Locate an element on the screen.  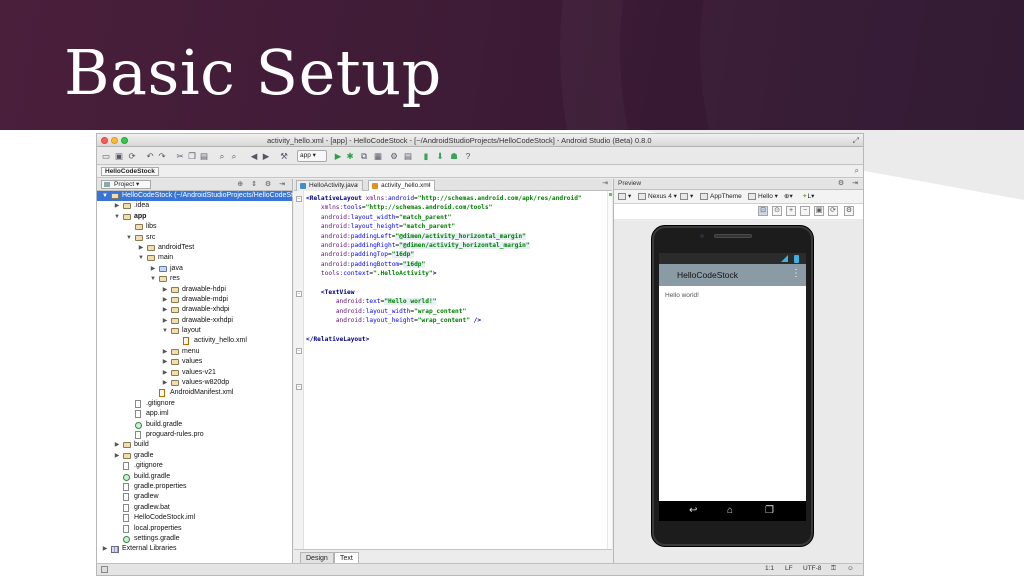
redo-icon: ↷ is located at coordinates (162, 156).